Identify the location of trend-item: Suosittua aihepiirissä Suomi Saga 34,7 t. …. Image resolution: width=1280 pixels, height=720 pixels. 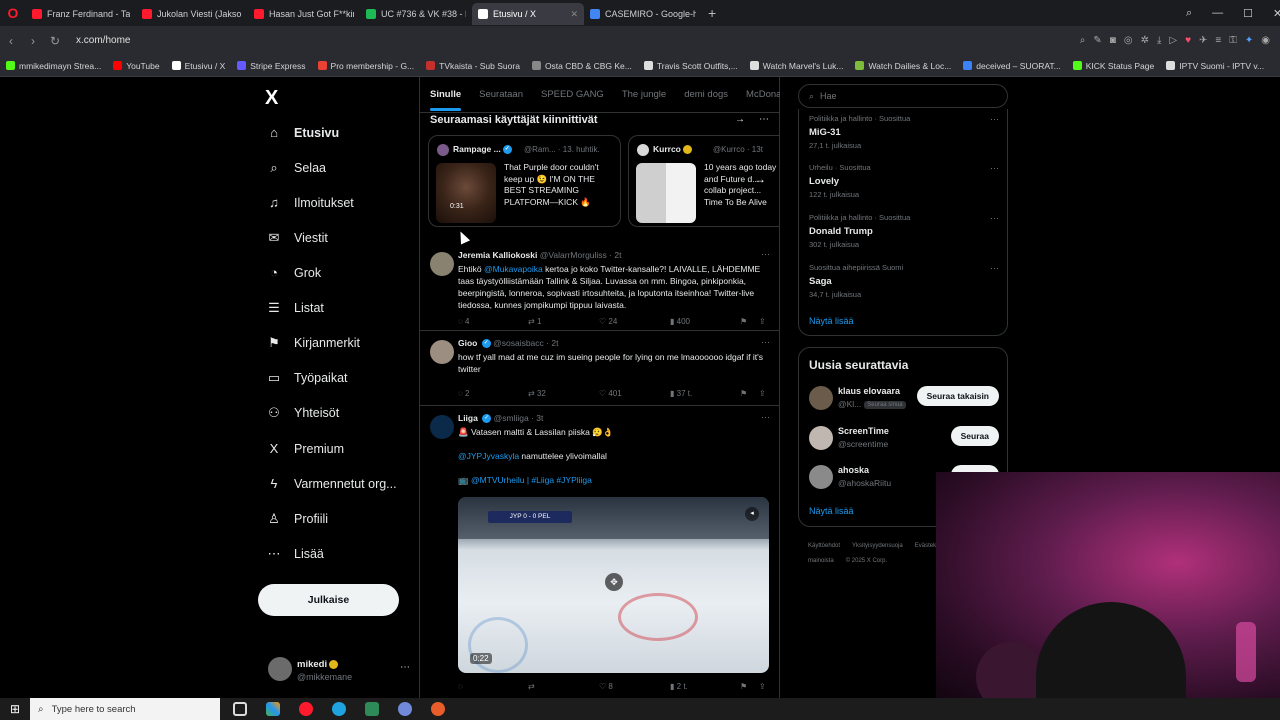
(904, 281).